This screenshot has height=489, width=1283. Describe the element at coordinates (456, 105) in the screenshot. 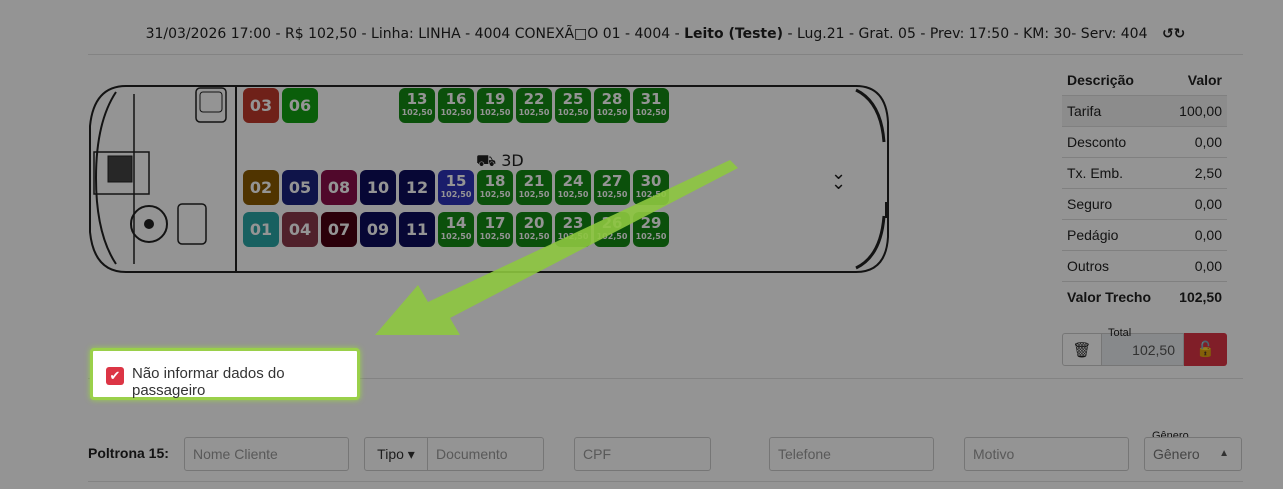

I see `seat-16: 16 102,50` at that location.